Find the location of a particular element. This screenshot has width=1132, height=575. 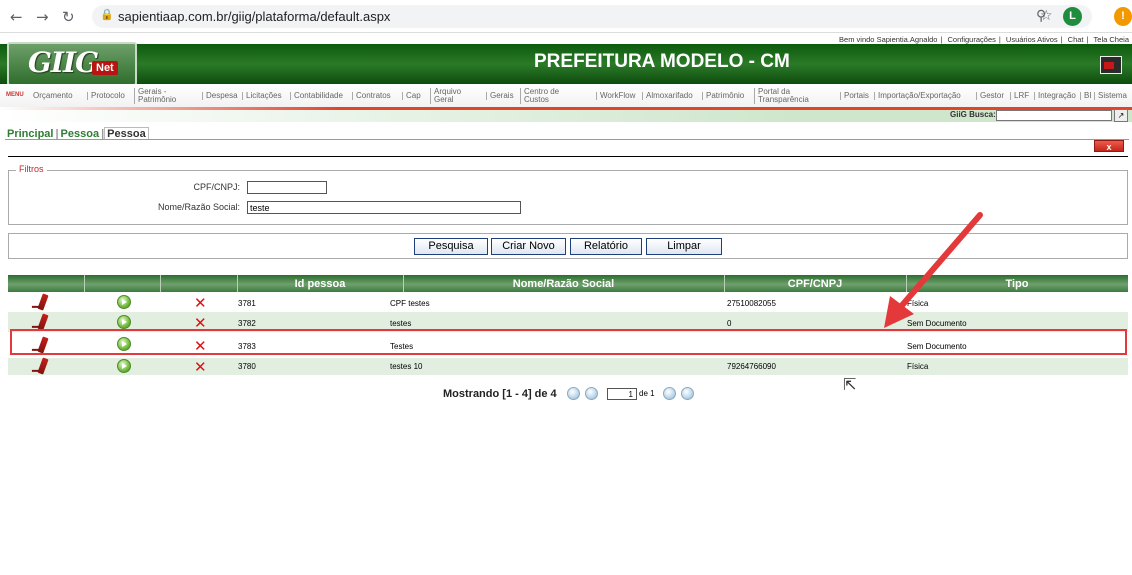

last-page-icon is located at coordinates (687, 393).